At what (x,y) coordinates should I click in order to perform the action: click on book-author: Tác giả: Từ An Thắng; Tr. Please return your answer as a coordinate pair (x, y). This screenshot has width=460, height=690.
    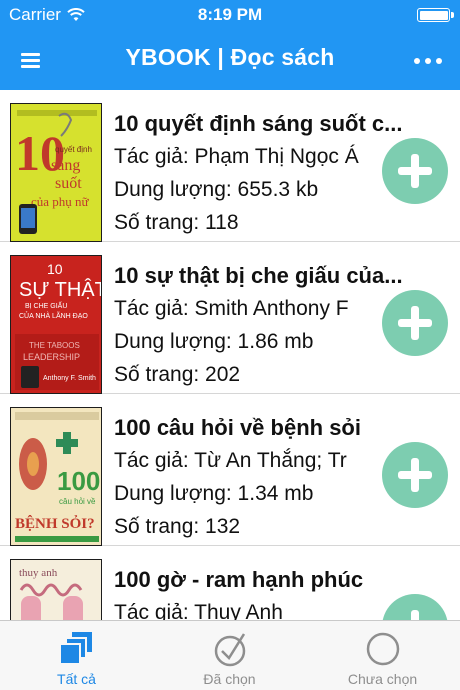
    Looking at the image, I should click on (230, 460).